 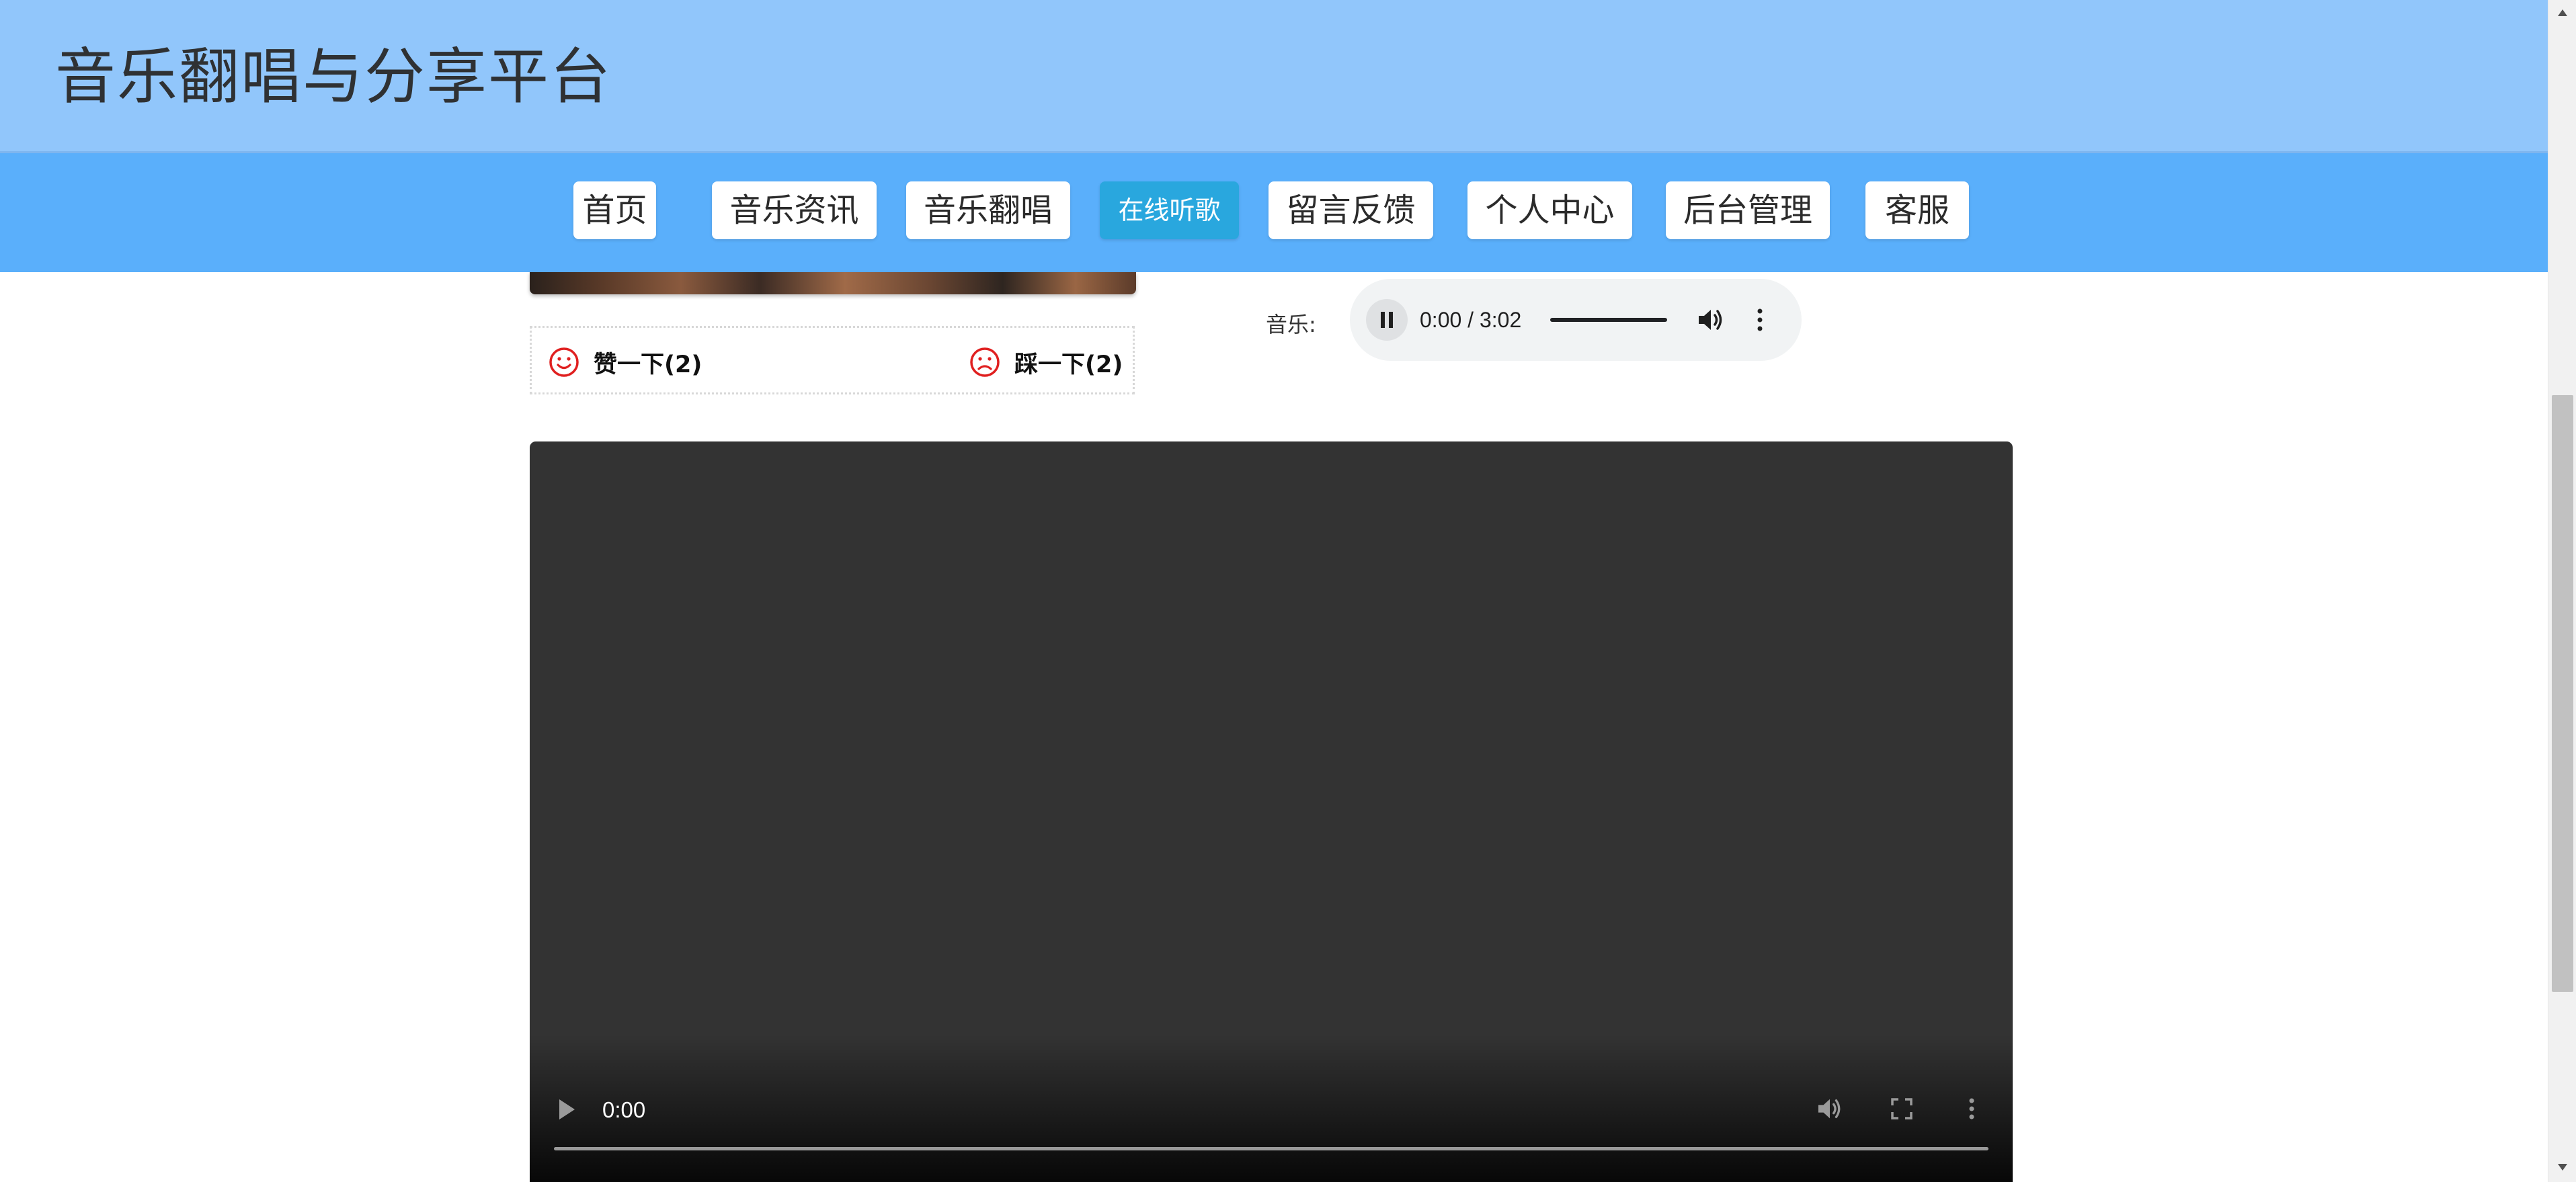 What do you see at coordinates (985, 362) in the screenshot?
I see `sad-icon` at bounding box center [985, 362].